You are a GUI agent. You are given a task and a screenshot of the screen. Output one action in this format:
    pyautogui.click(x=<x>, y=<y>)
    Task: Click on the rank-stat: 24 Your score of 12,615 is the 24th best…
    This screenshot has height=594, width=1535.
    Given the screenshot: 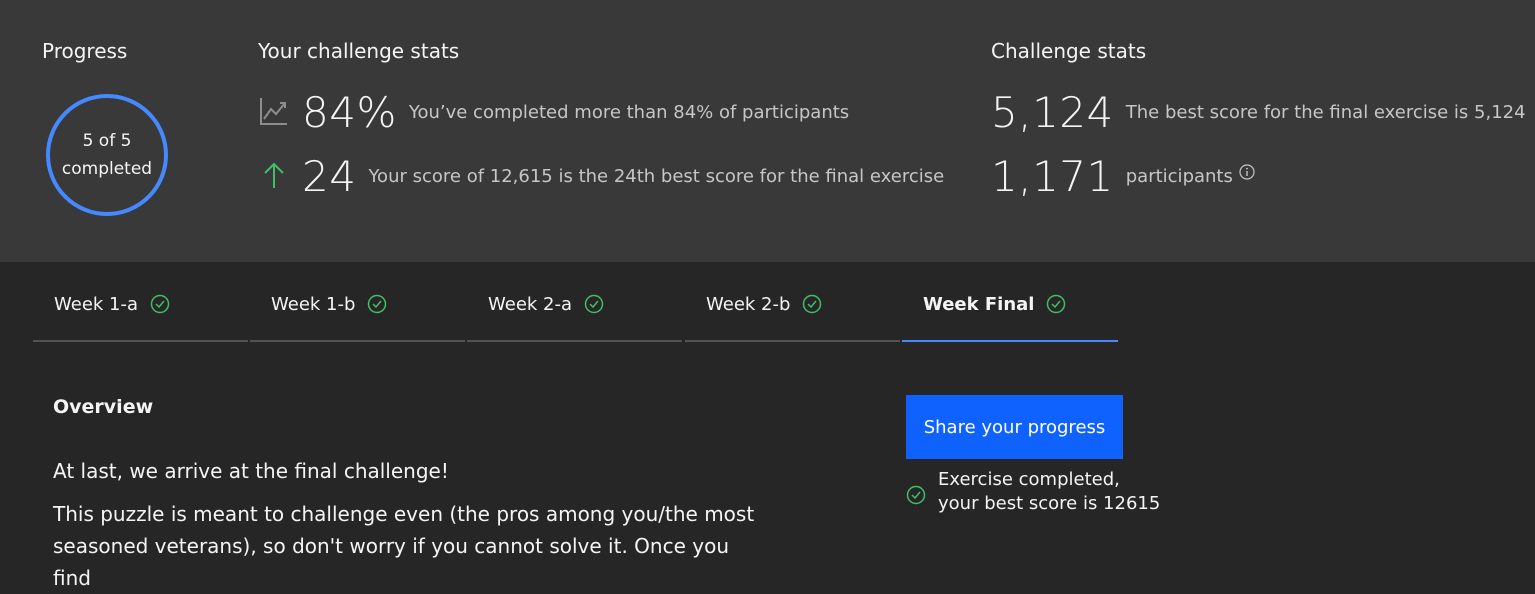 What is the action you would take?
    pyautogui.click(x=601, y=176)
    